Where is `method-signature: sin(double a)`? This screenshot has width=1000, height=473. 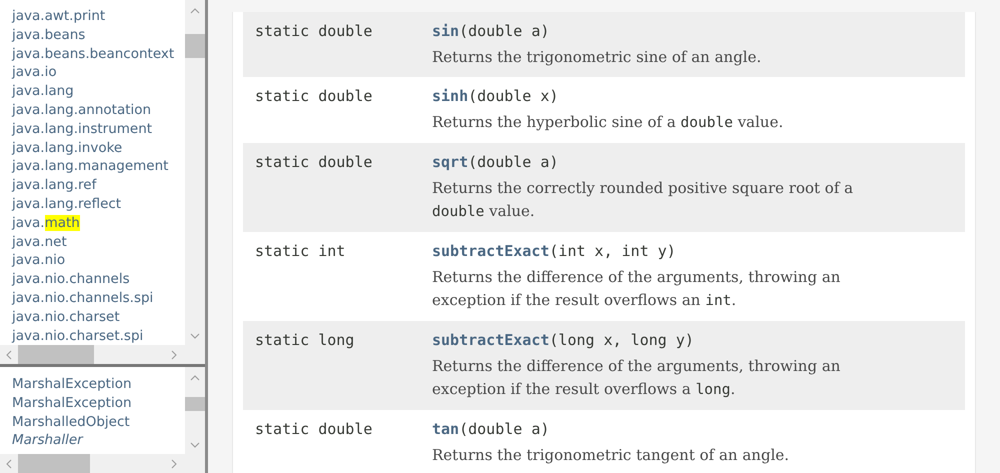
method-signature: sin(double a) is located at coordinates (491, 31).